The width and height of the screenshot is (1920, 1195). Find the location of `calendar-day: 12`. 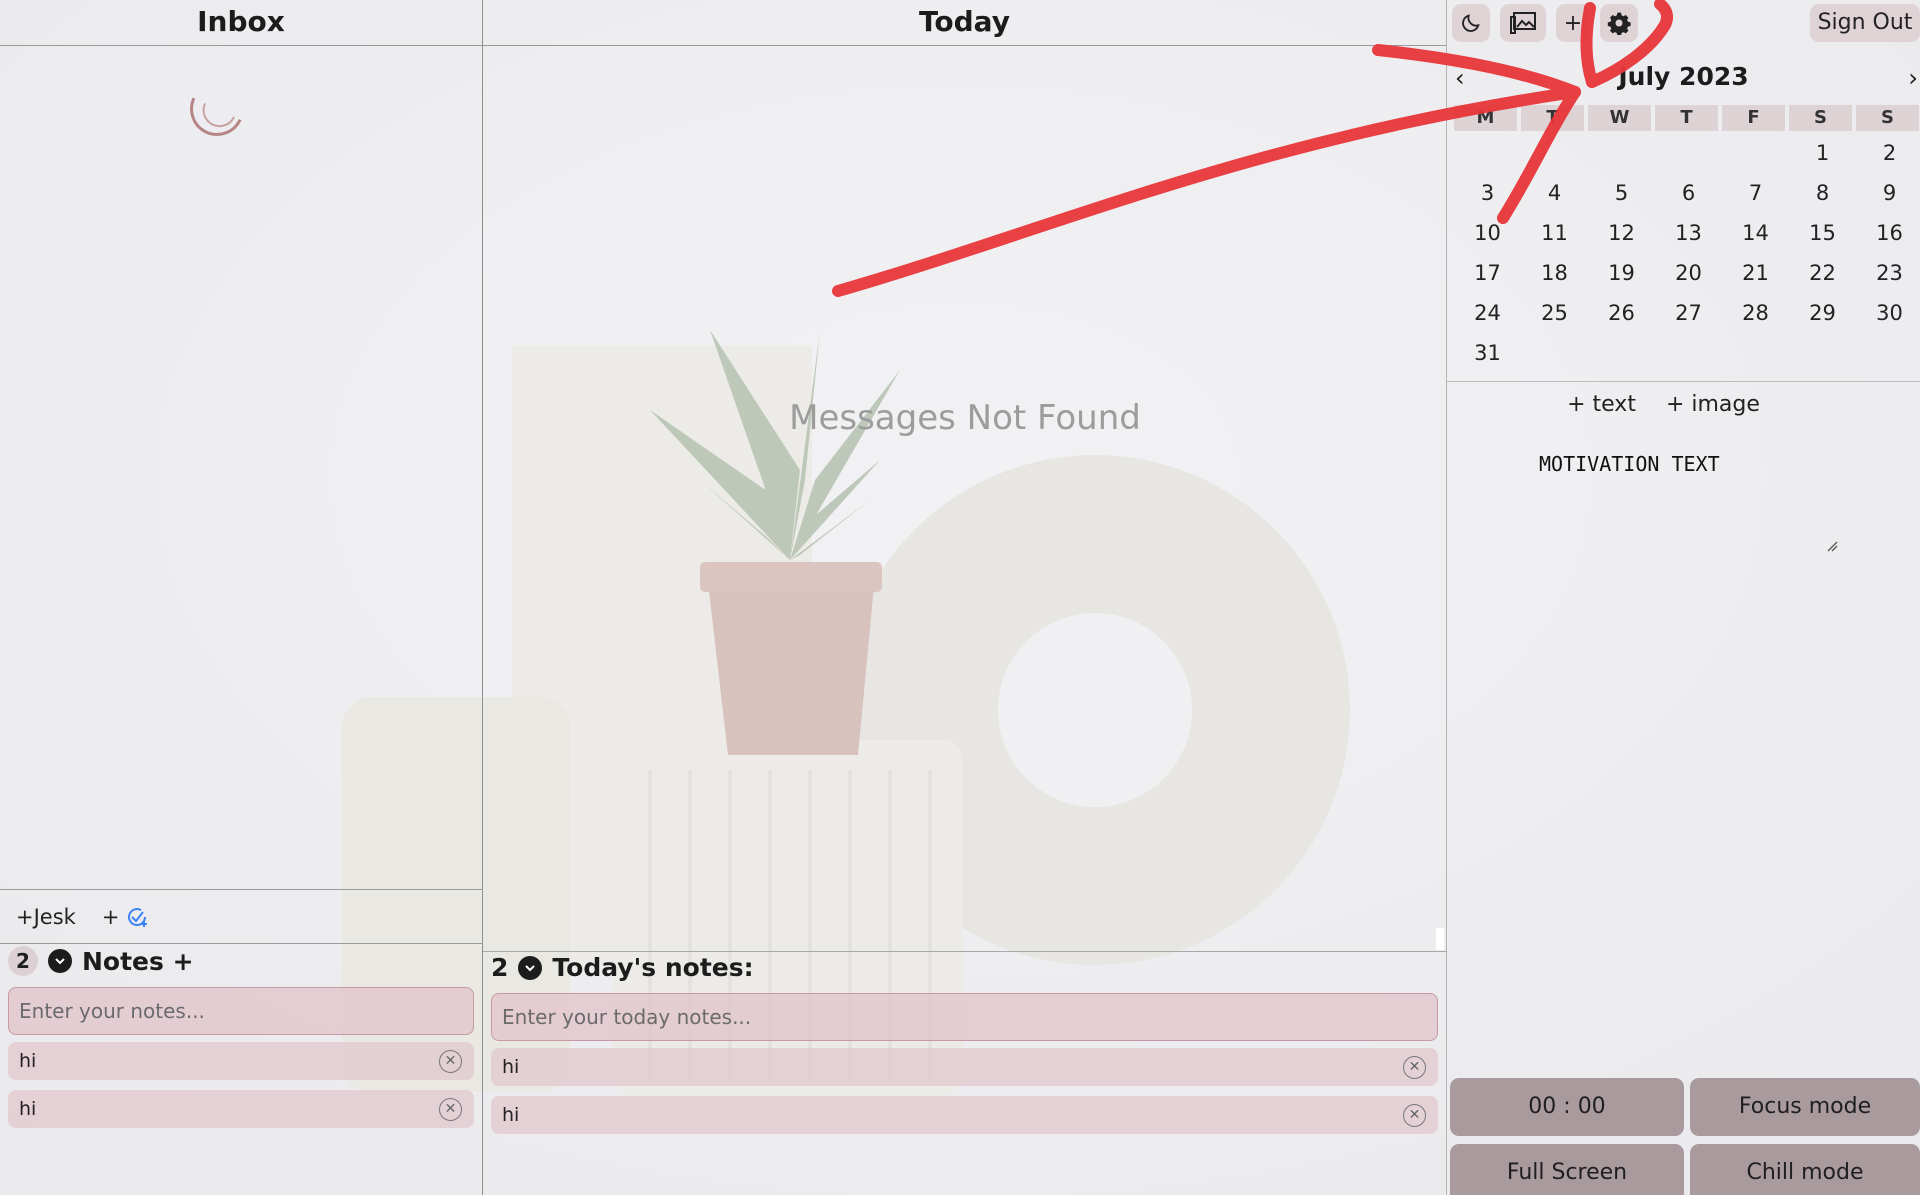

calendar-day: 12 is located at coordinates (1621, 231).